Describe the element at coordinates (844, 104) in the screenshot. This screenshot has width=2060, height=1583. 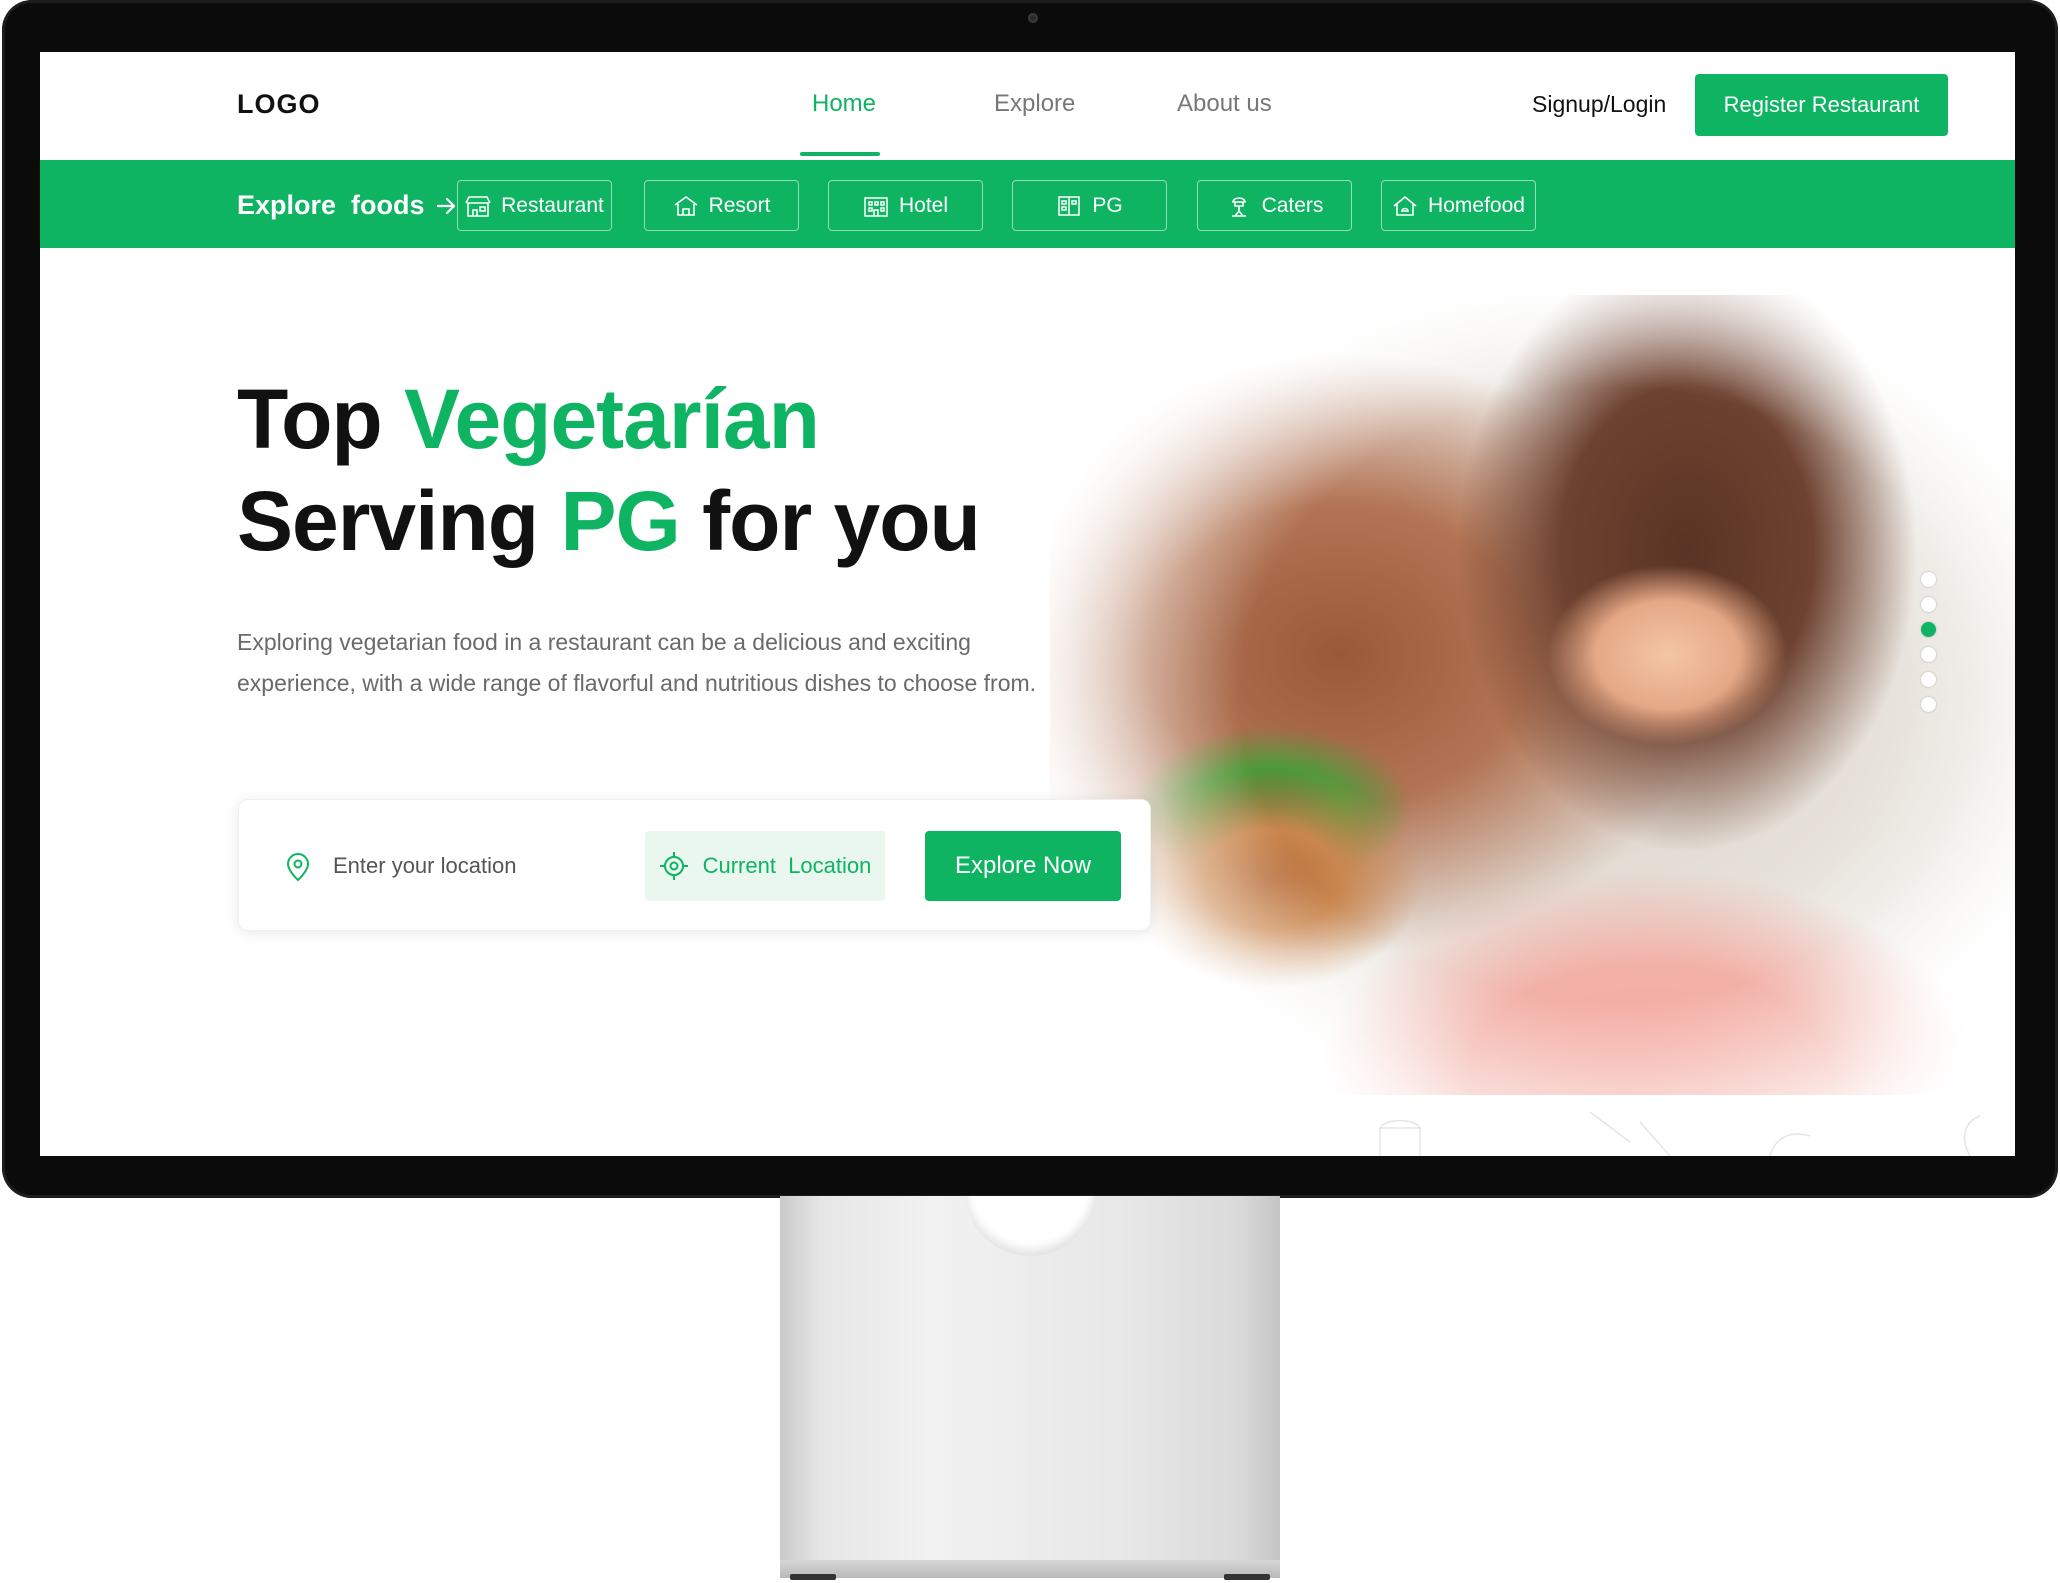
I see `nav-home: Home` at that location.